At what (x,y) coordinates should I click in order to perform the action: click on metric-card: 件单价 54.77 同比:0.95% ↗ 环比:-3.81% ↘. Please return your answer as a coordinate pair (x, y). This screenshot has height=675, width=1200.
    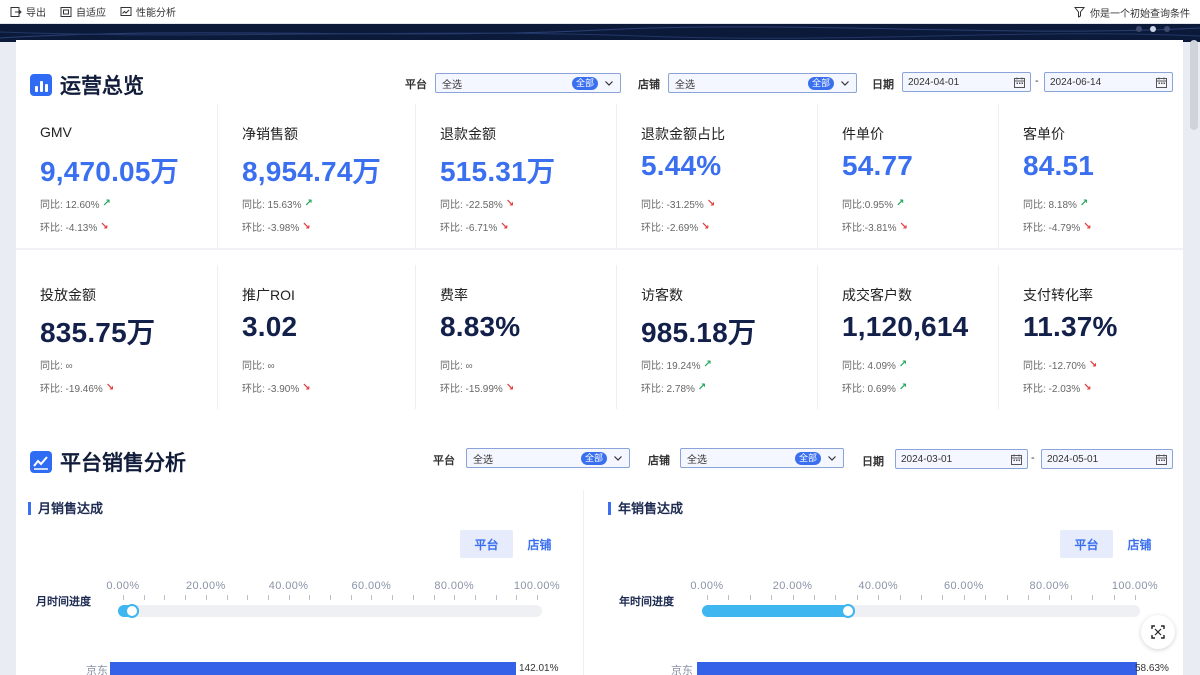
    Looking at the image, I should click on (908, 176).